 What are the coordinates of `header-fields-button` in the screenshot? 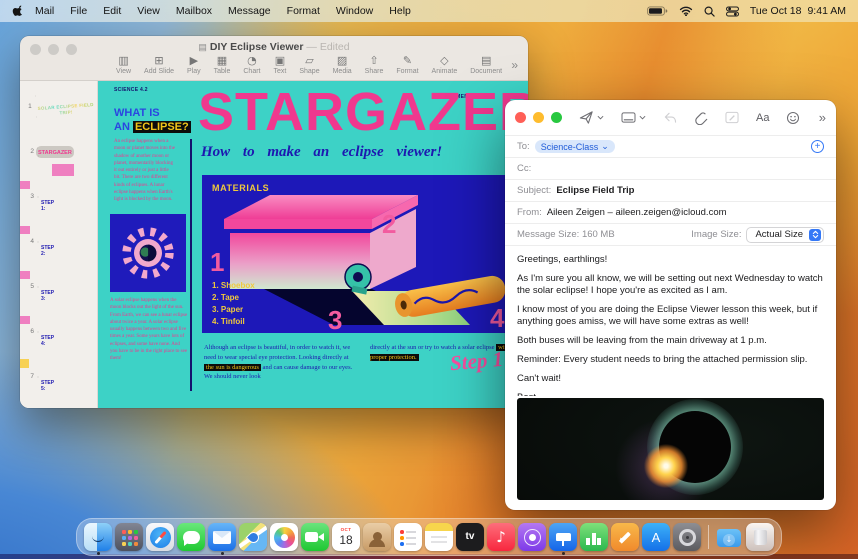 It's located at (633, 117).